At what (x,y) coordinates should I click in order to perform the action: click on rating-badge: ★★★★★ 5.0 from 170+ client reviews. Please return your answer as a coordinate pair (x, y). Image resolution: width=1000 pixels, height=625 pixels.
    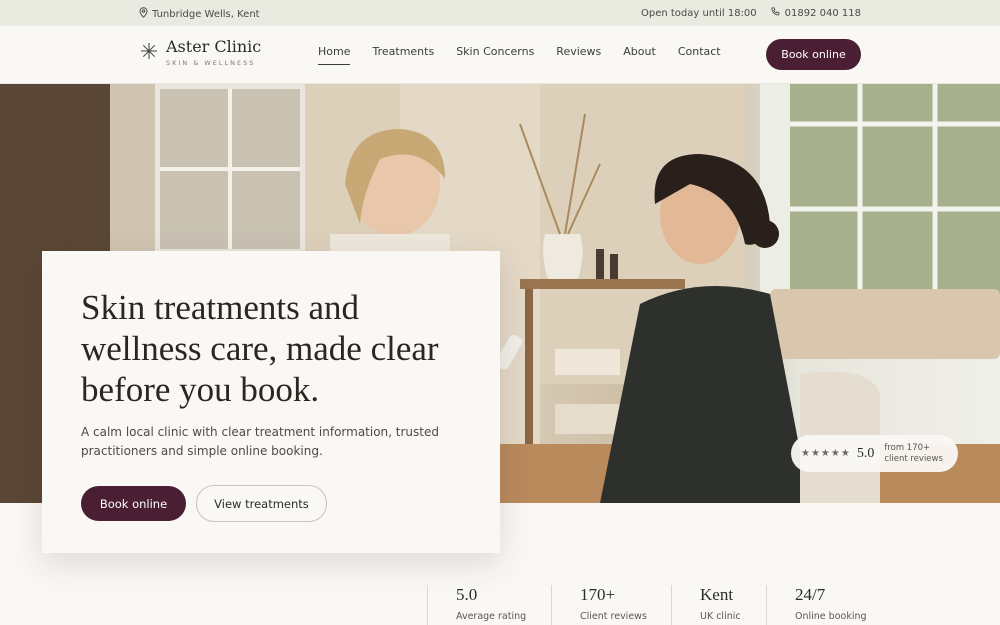
    Looking at the image, I should click on (874, 453).